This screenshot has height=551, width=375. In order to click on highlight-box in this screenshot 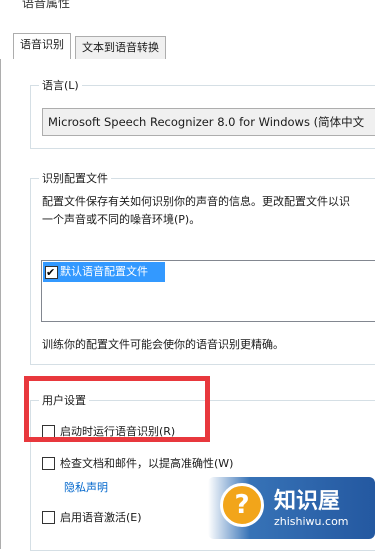, I will do `click(117, 409)`.